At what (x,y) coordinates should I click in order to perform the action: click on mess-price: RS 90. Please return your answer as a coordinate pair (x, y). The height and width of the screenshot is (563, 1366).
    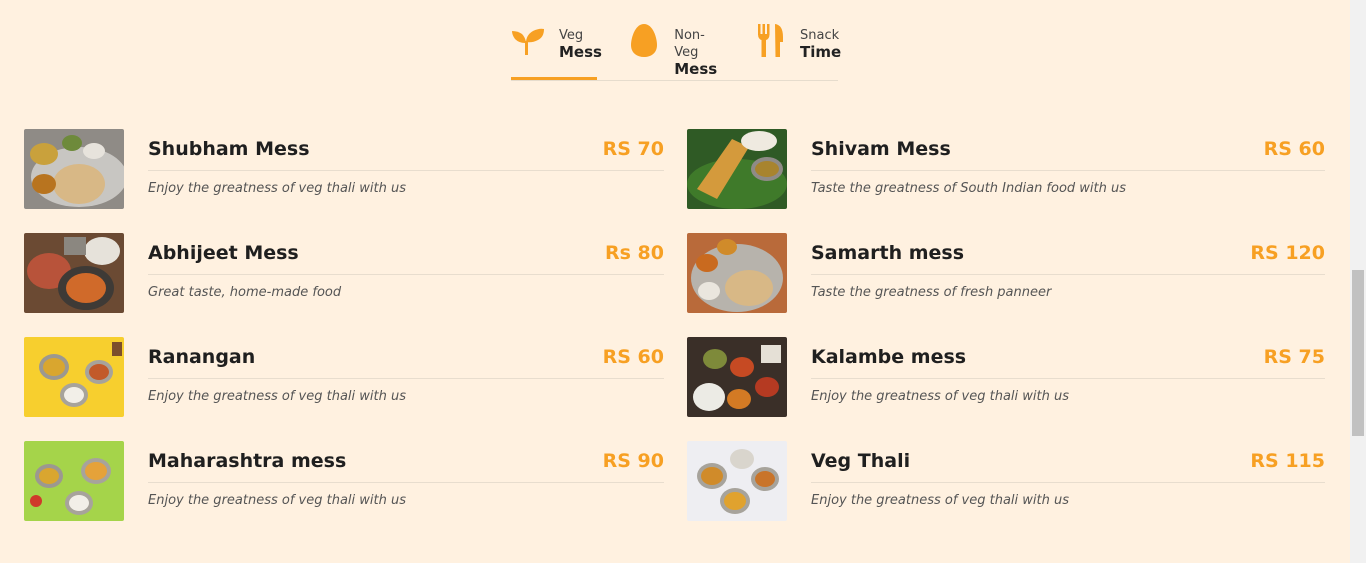
    Looking at the image, I should click on (633, 461).